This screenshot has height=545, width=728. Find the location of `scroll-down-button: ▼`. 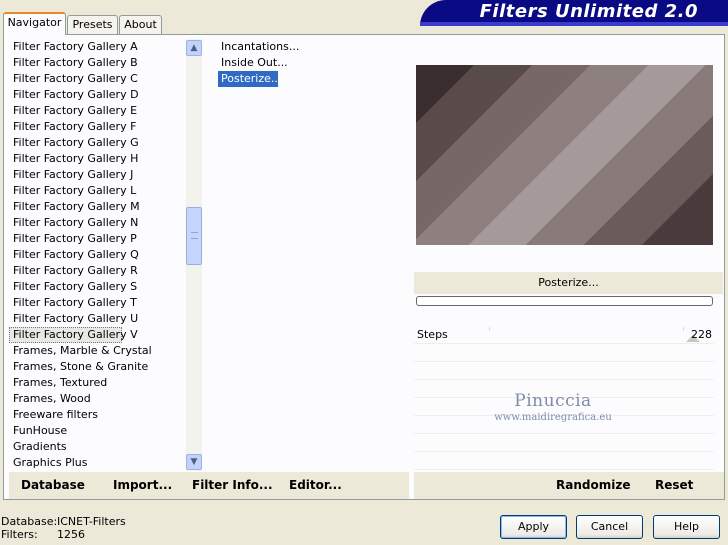

scroll-down-button: ▼ is located at coordinates (194, 462).